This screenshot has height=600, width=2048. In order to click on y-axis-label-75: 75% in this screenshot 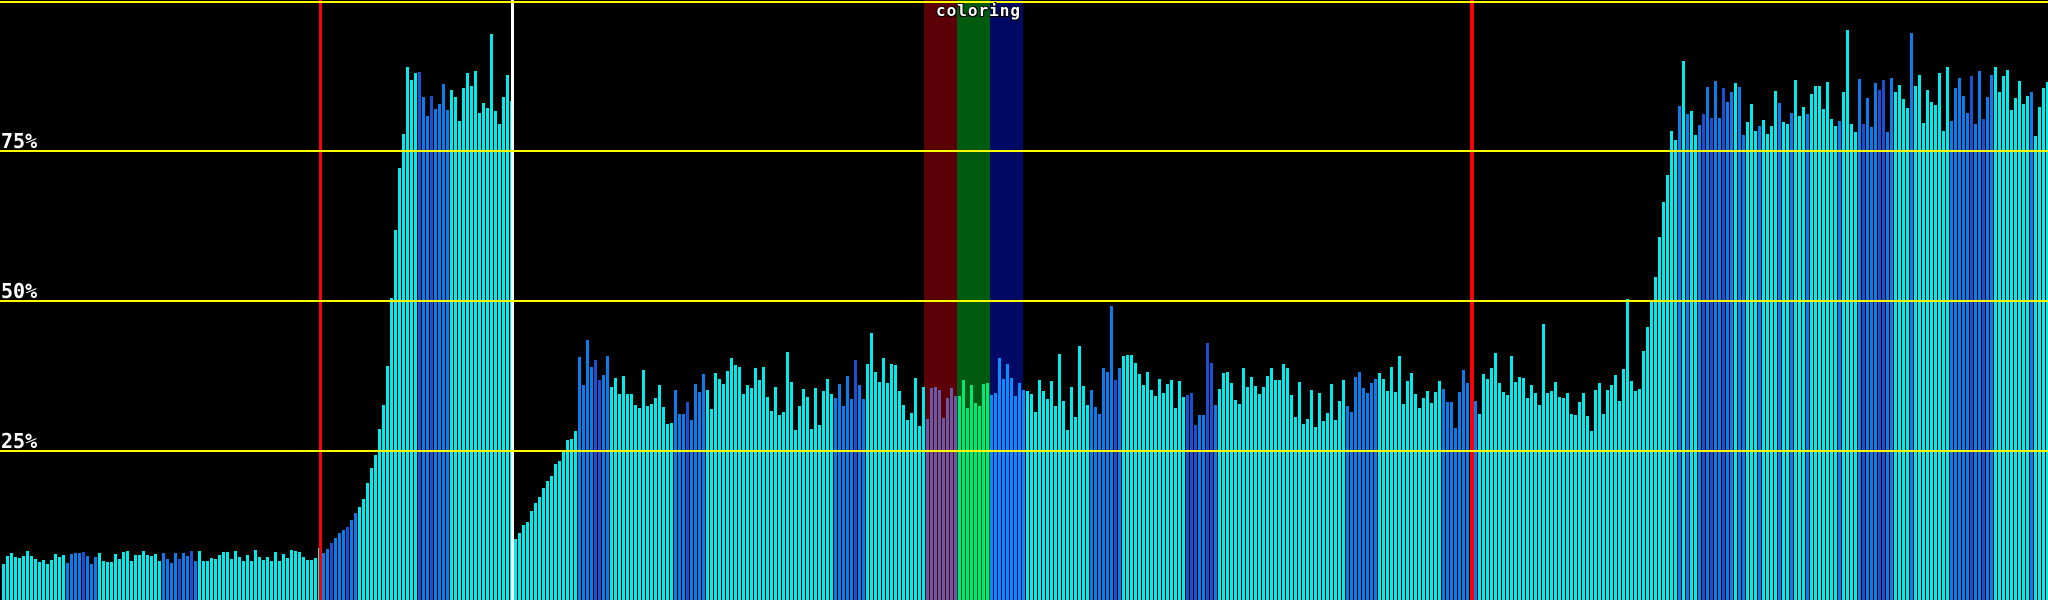, I will do `click(19, 141)`.